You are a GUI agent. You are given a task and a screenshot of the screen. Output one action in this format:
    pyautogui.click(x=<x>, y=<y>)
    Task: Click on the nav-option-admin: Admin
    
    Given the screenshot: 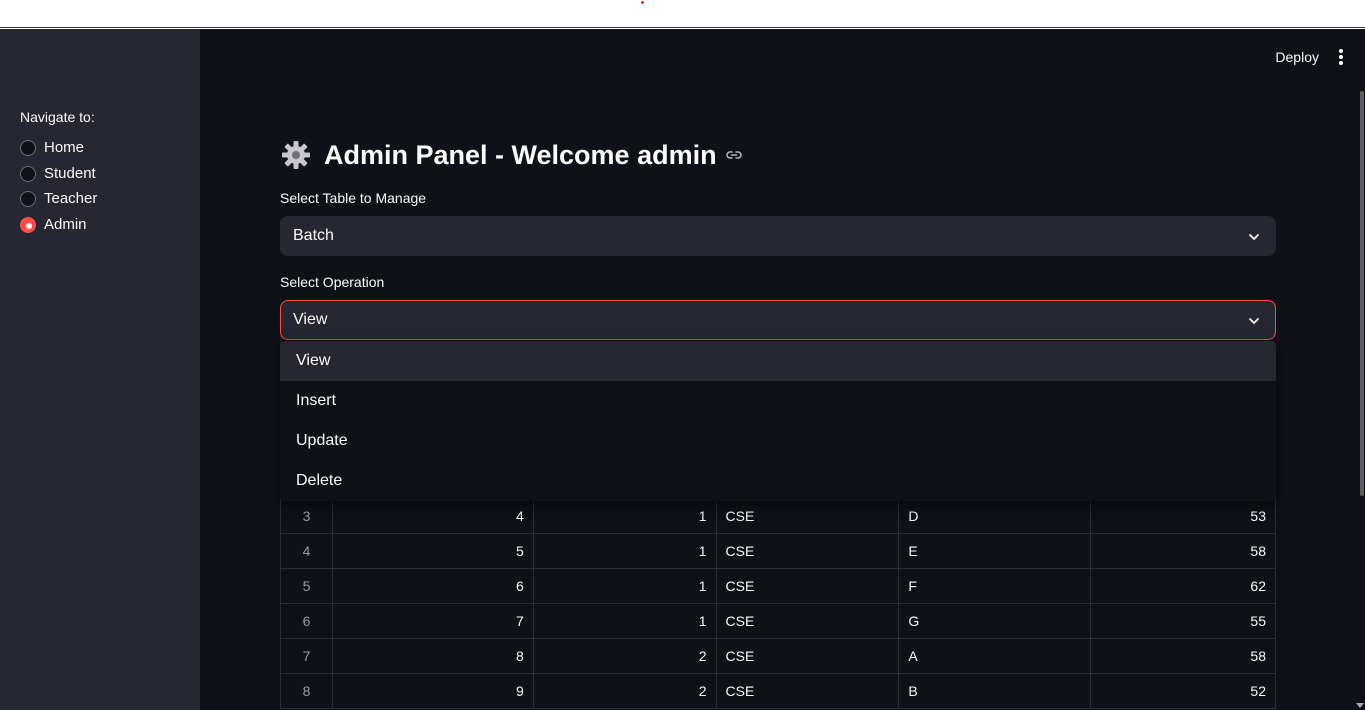 What is the action you would take?
    pyautogui.click(x=53, y=224)
    